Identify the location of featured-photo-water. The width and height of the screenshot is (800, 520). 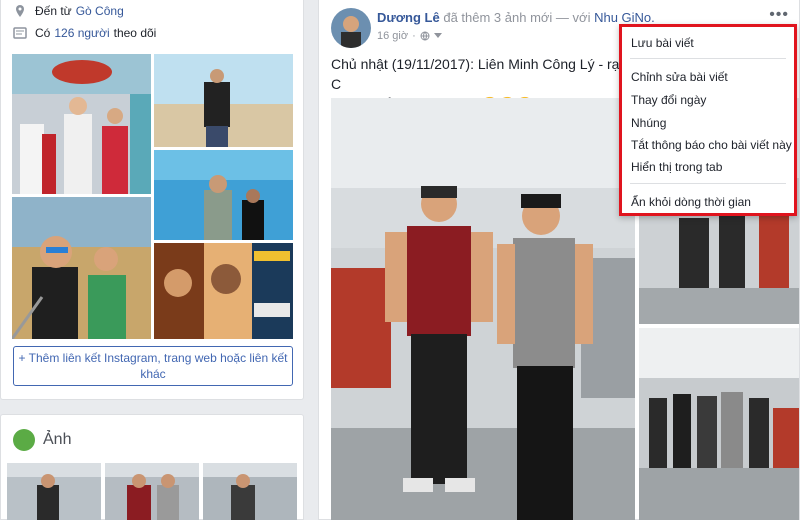
(223, 195).